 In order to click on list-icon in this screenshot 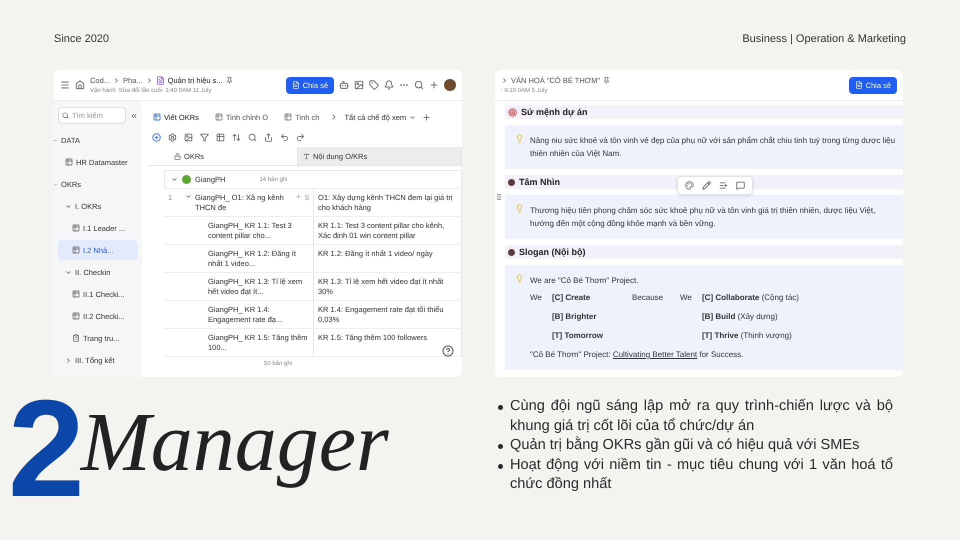, I will do `click(723, 185)`.